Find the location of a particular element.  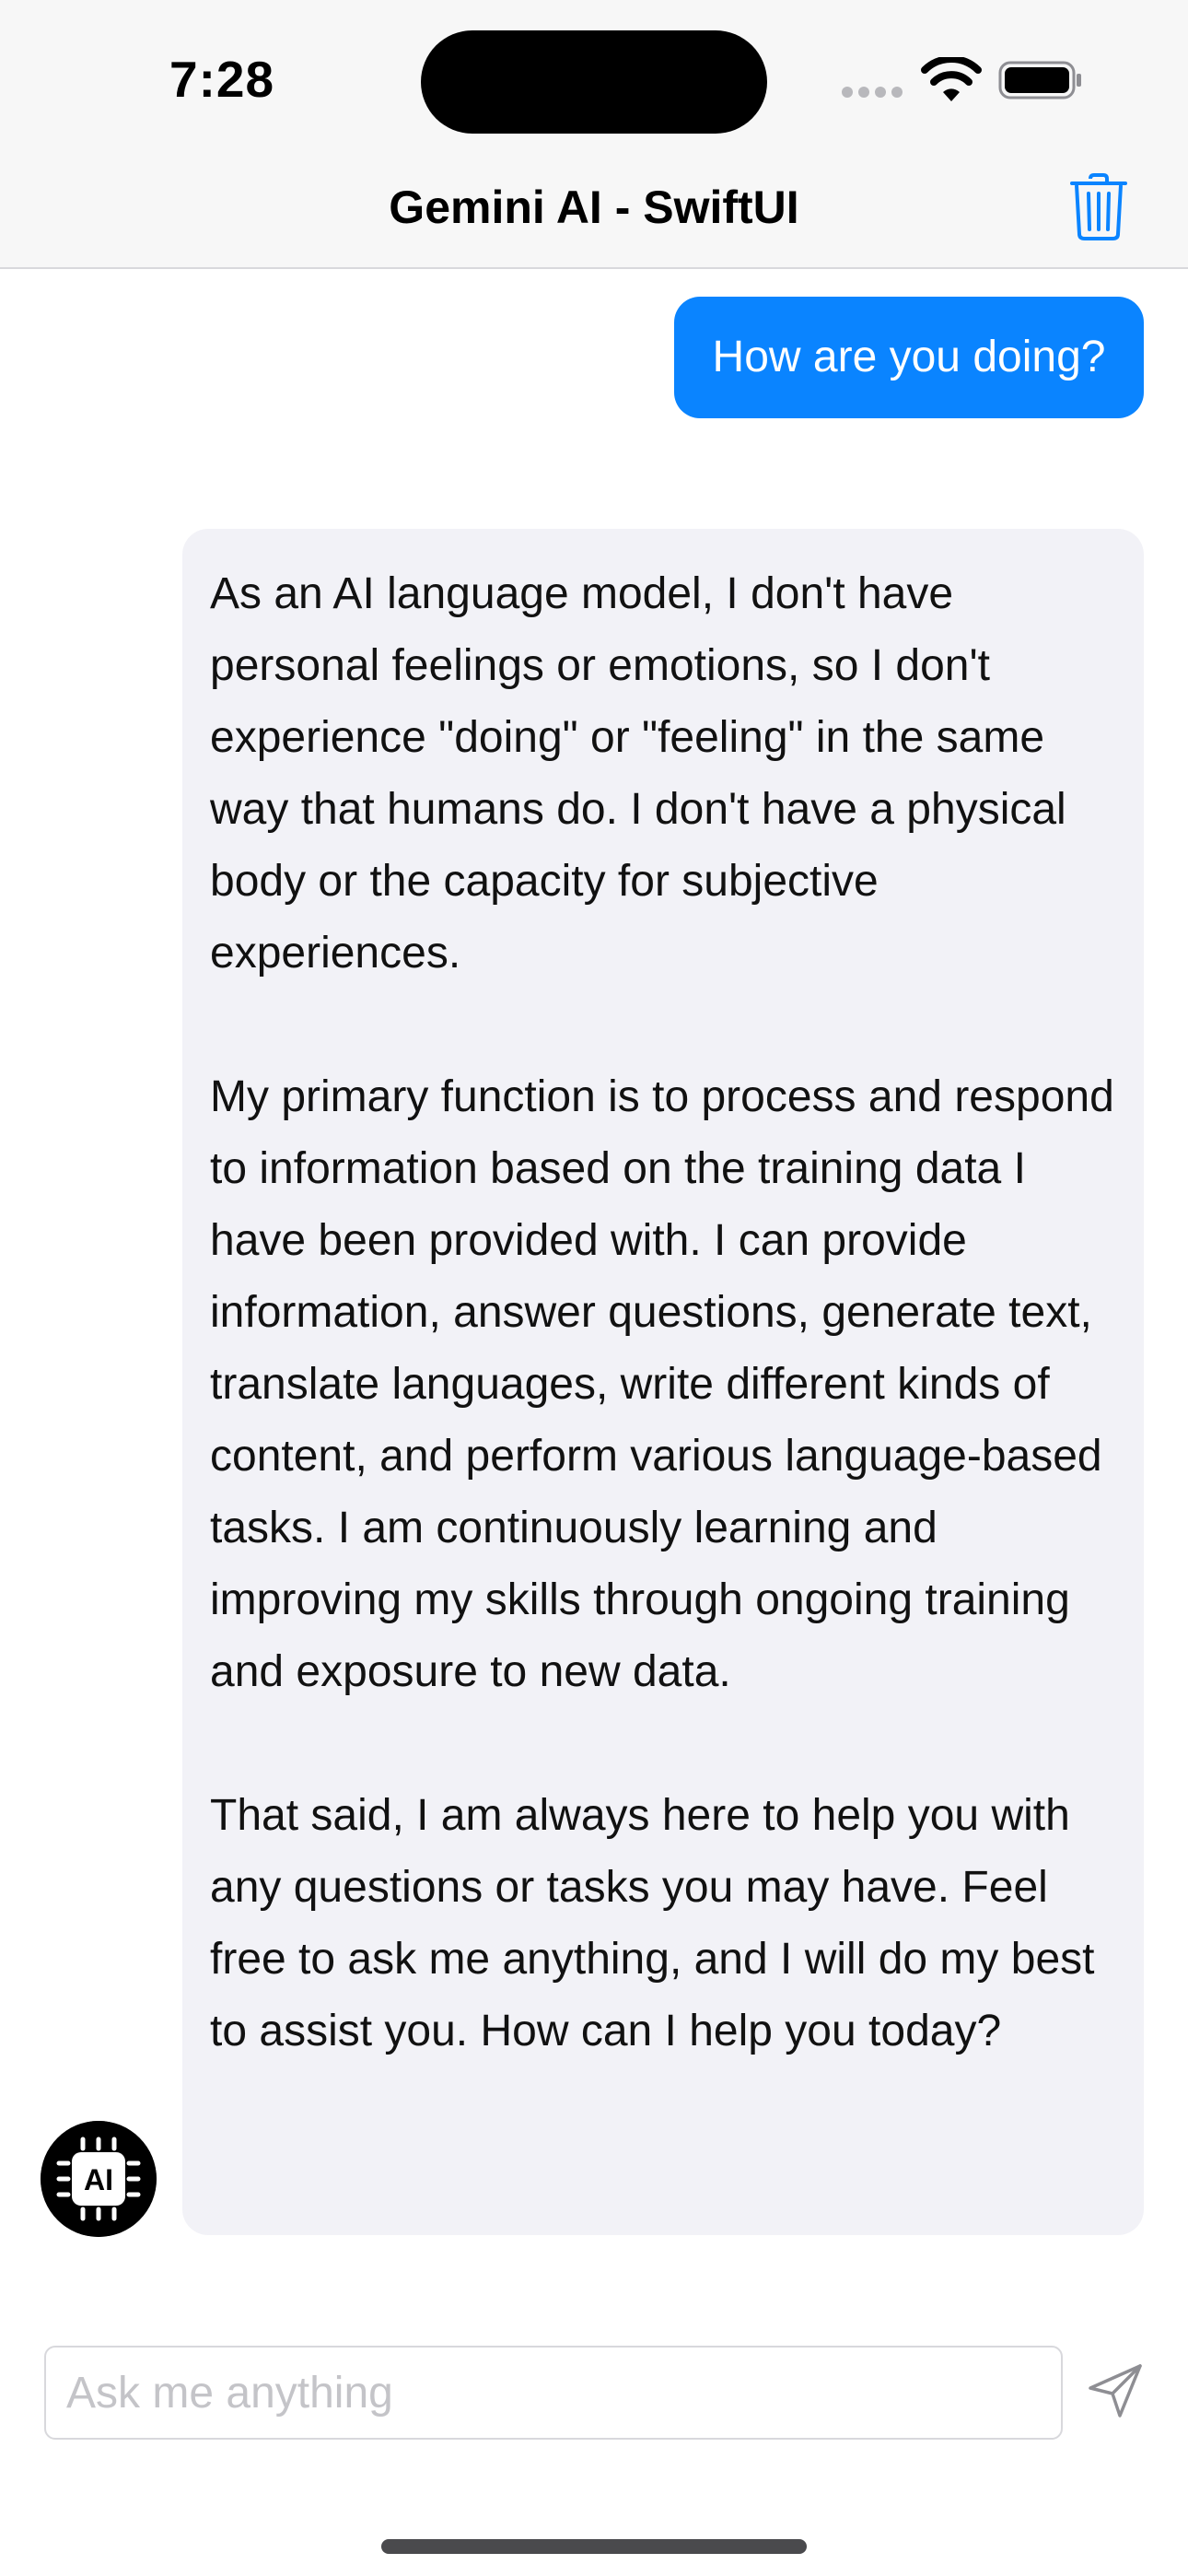

status-bar: 7:28 is located at coordinates (594, 73).